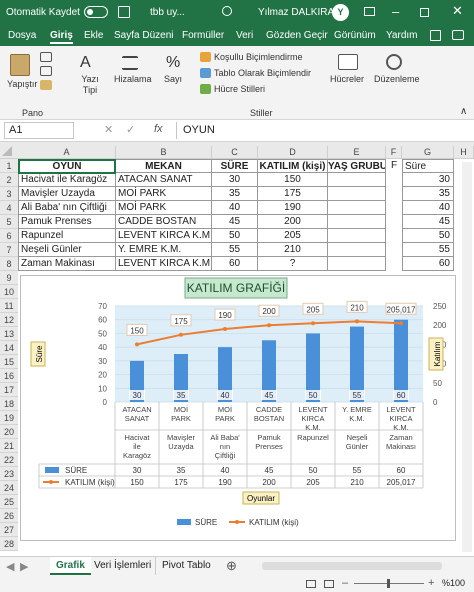 This screenshot has height=592, width=474. What do you see at coordinates (9, 166) in the screenshot?
I see `row-header: 1` at bounding box center [9, 166].